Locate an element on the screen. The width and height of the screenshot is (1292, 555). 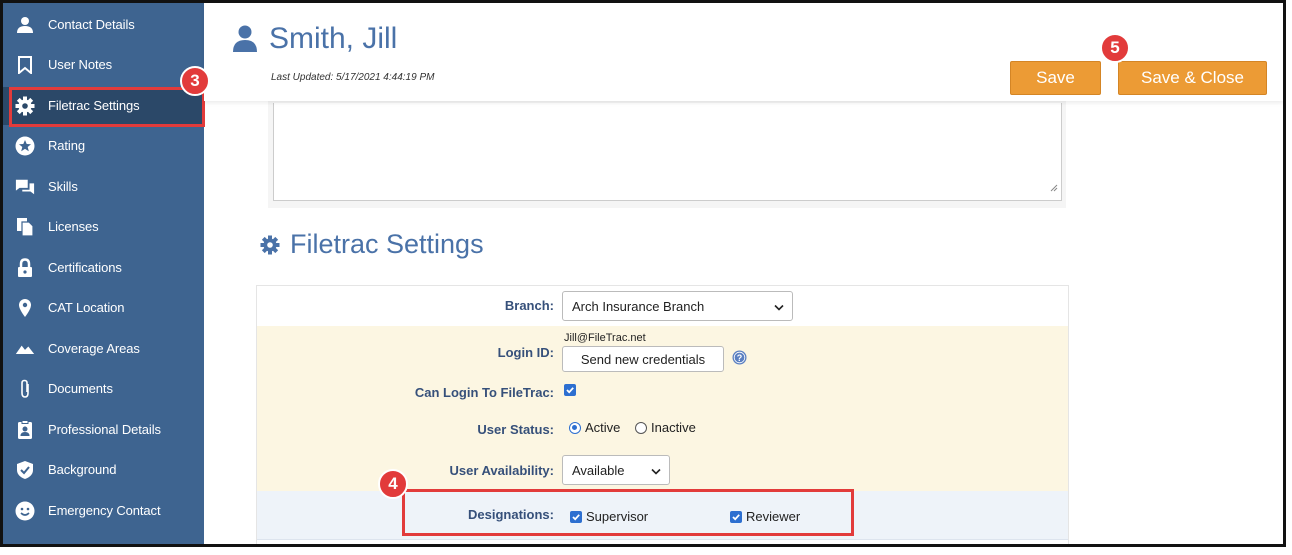
sidebar-item-emergency-contact: Emergency Contact is located at coordinates (103, 511).